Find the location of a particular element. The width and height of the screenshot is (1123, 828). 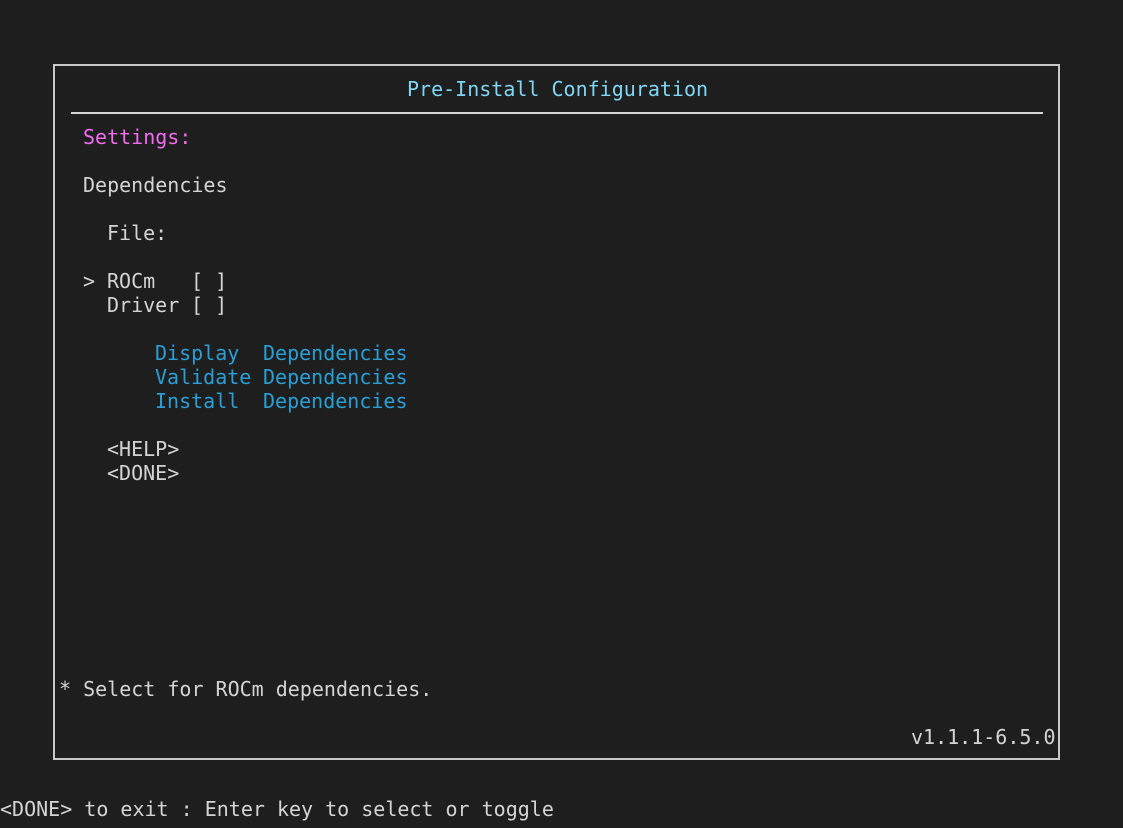

action-validate-noun: Dependencies is located at coordinates (335, 377).